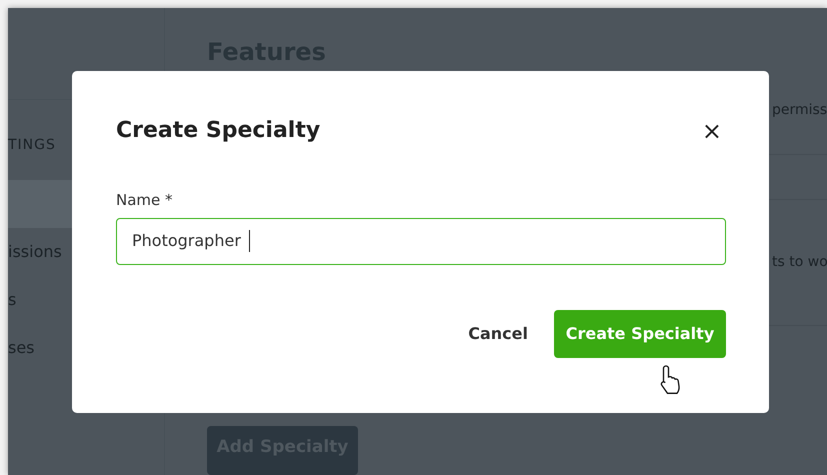 The height and width of the screenshot is (475, 827). What do you see at coordinates (421, 241) in the screenshot?
I see `name-input-field: Photographer` at bounding box center [421, 241].